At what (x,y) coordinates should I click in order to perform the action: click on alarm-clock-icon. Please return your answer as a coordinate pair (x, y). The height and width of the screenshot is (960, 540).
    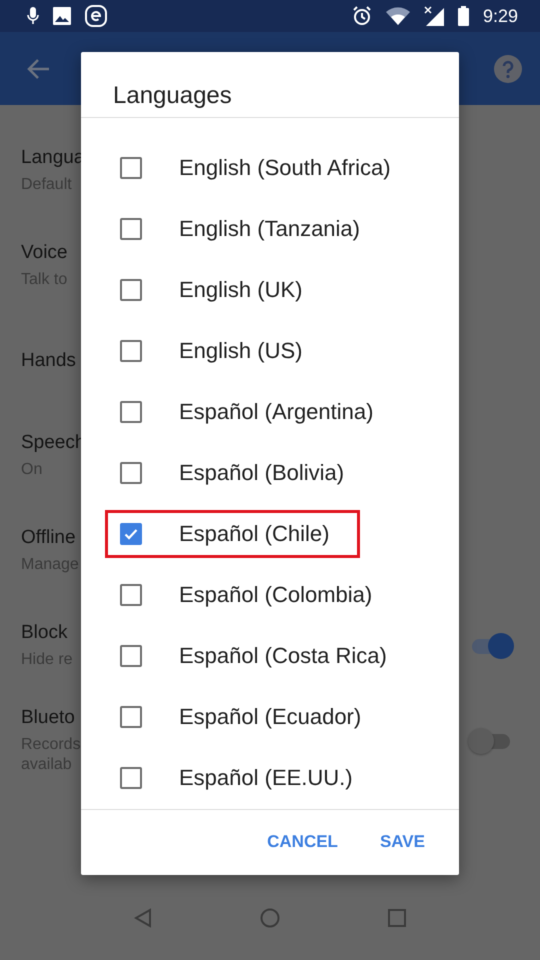
    Looking at the image, I should click on (362, 16).